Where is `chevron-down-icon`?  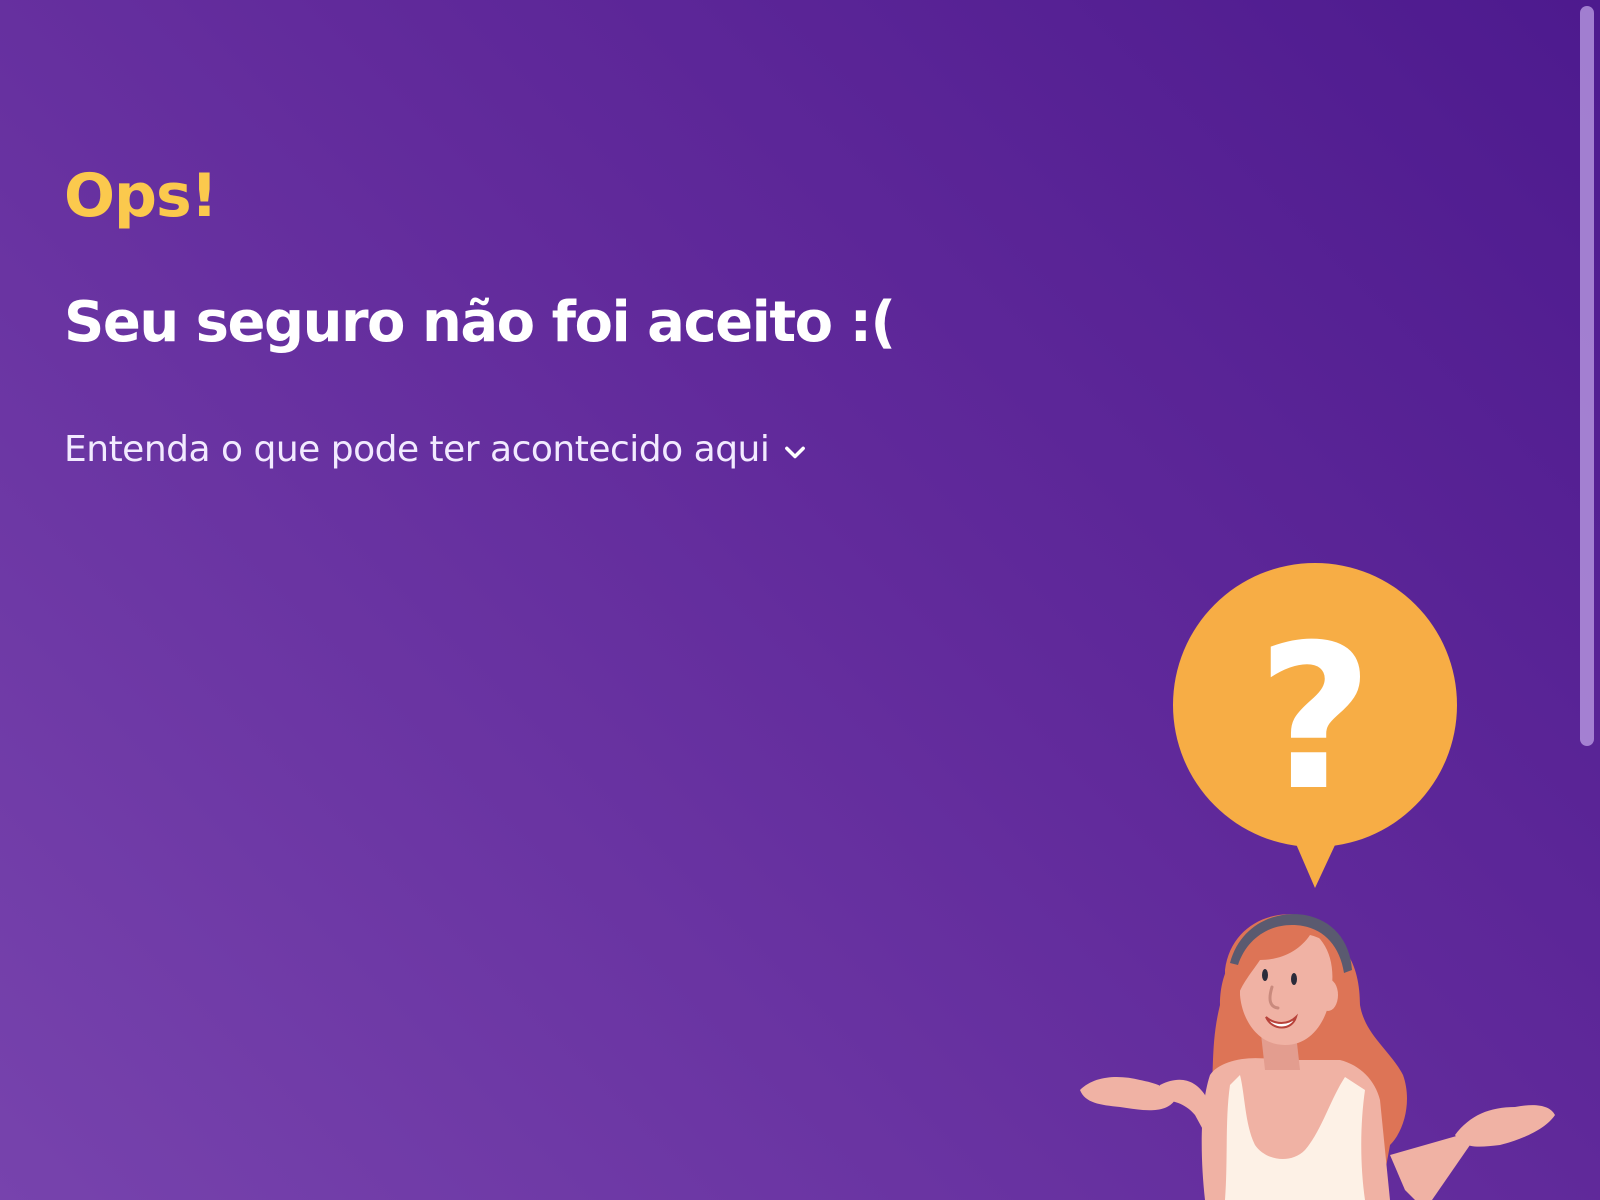 chevron-down-icon is located at coordinates (795, 452).